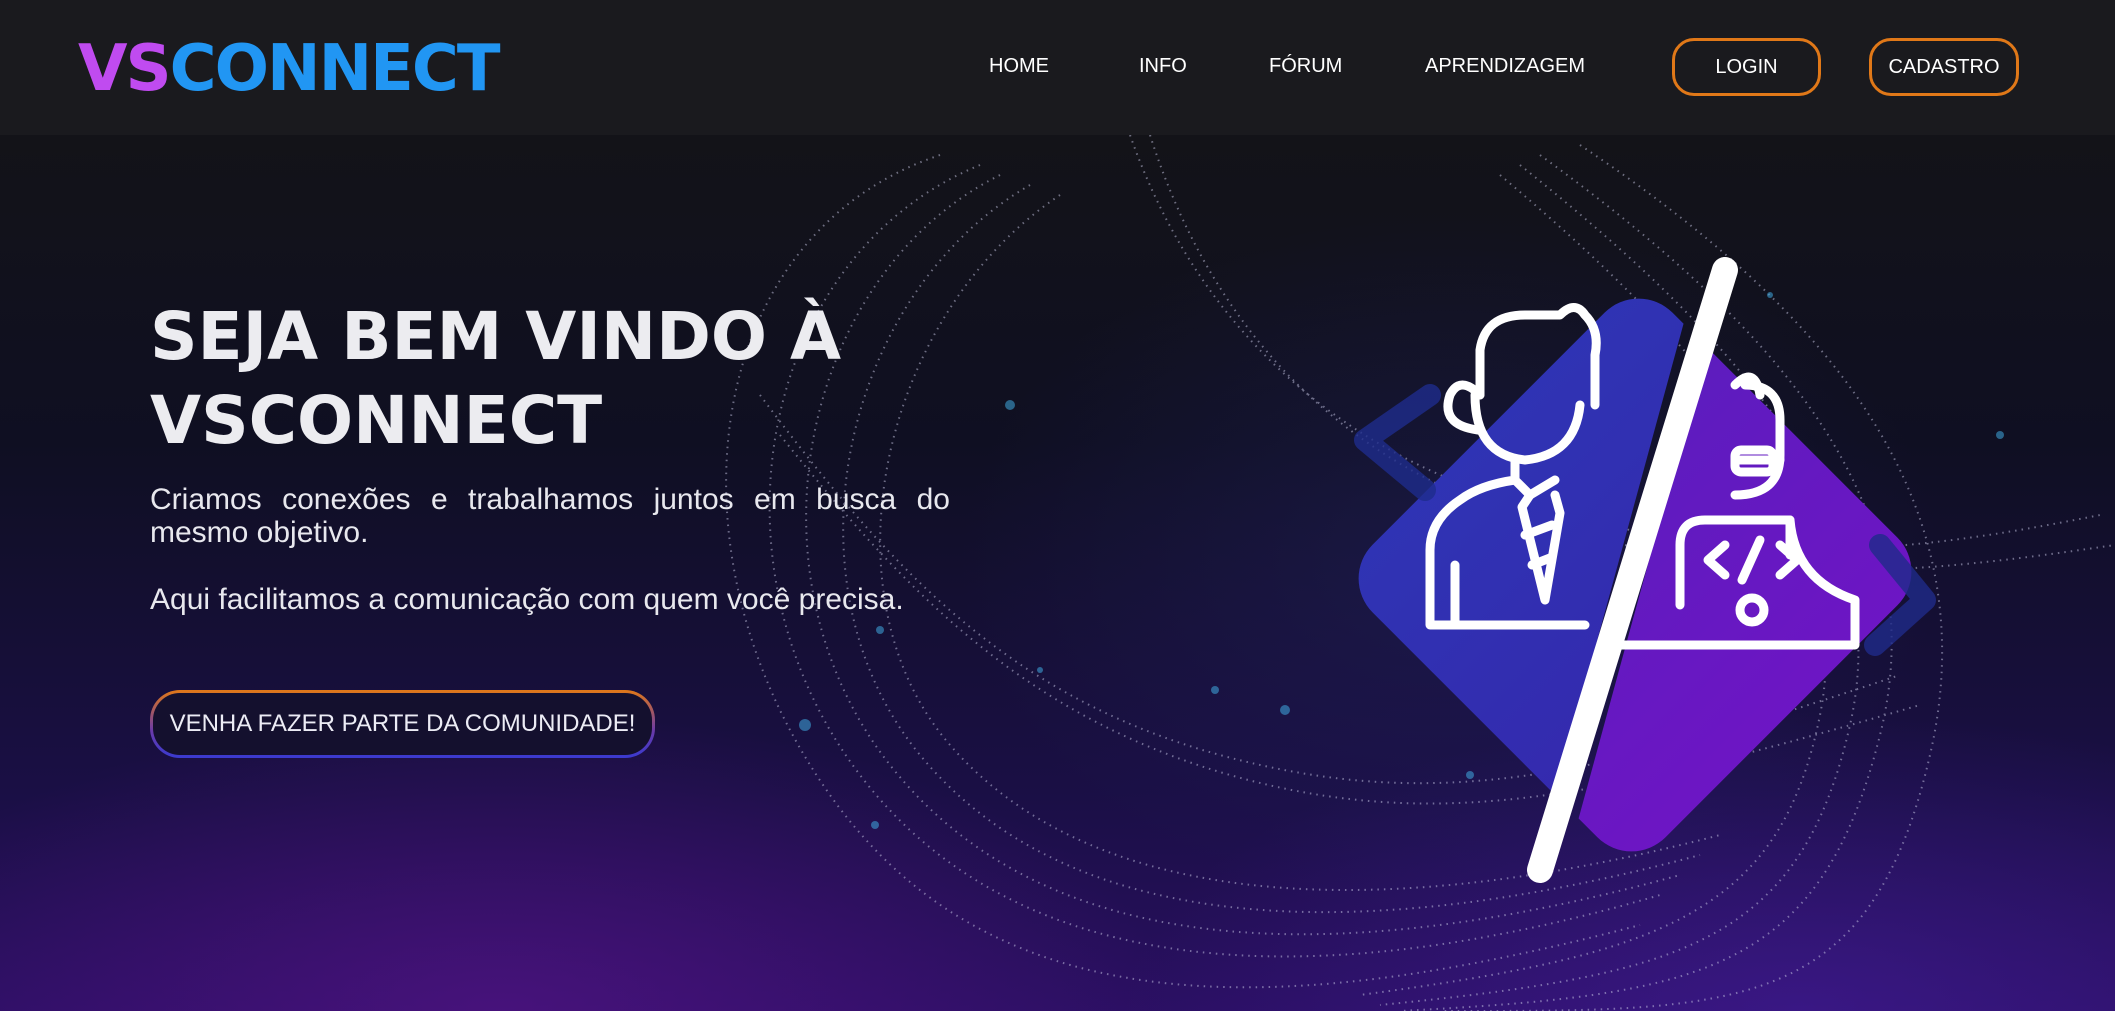 This screenshot has width=2115, height=1011. Describe the element at coordinates (580, 379) in the screenshot. I see `hero-title: SEJA BEM VINDO À VSCONNECT` at that location.